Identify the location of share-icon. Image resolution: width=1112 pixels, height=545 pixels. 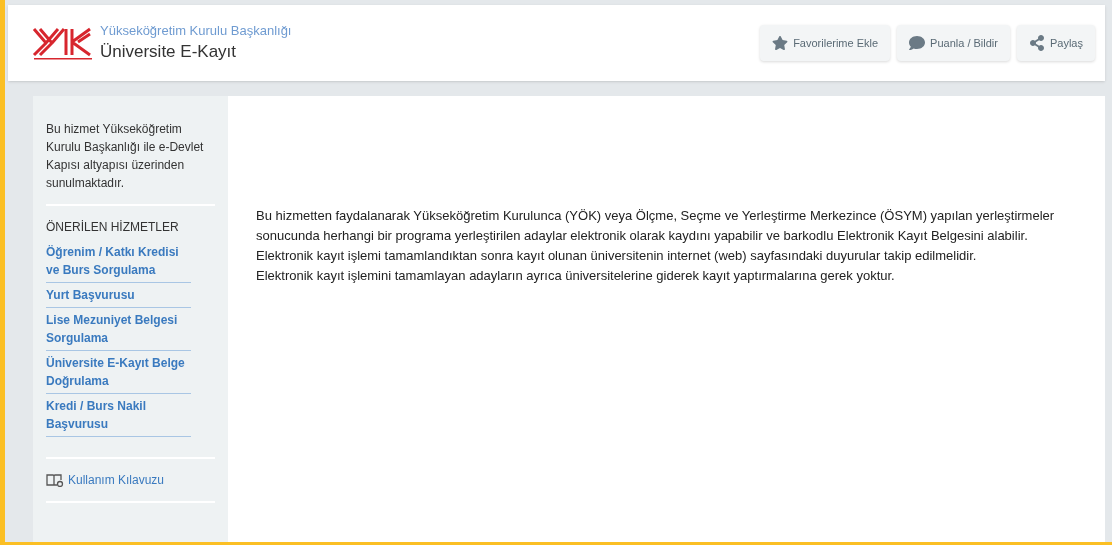
(1036, 43).